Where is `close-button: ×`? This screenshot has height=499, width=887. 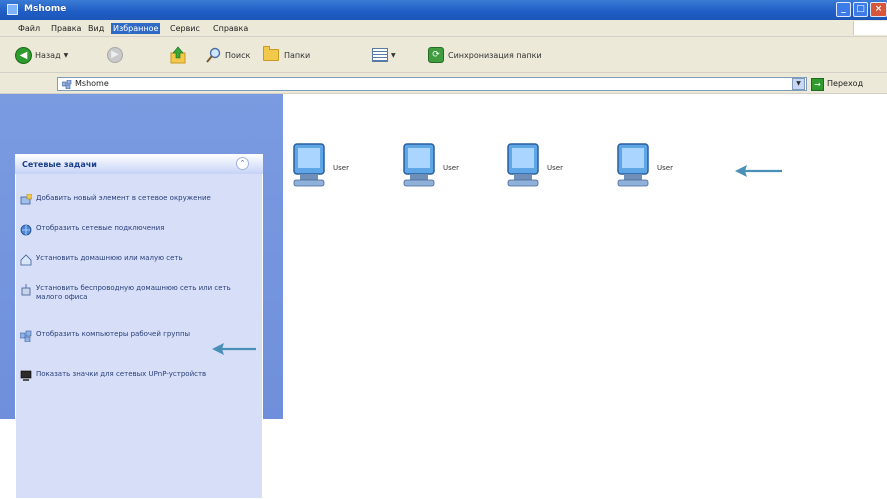 close-button: × is located at coordinates (878, 9).